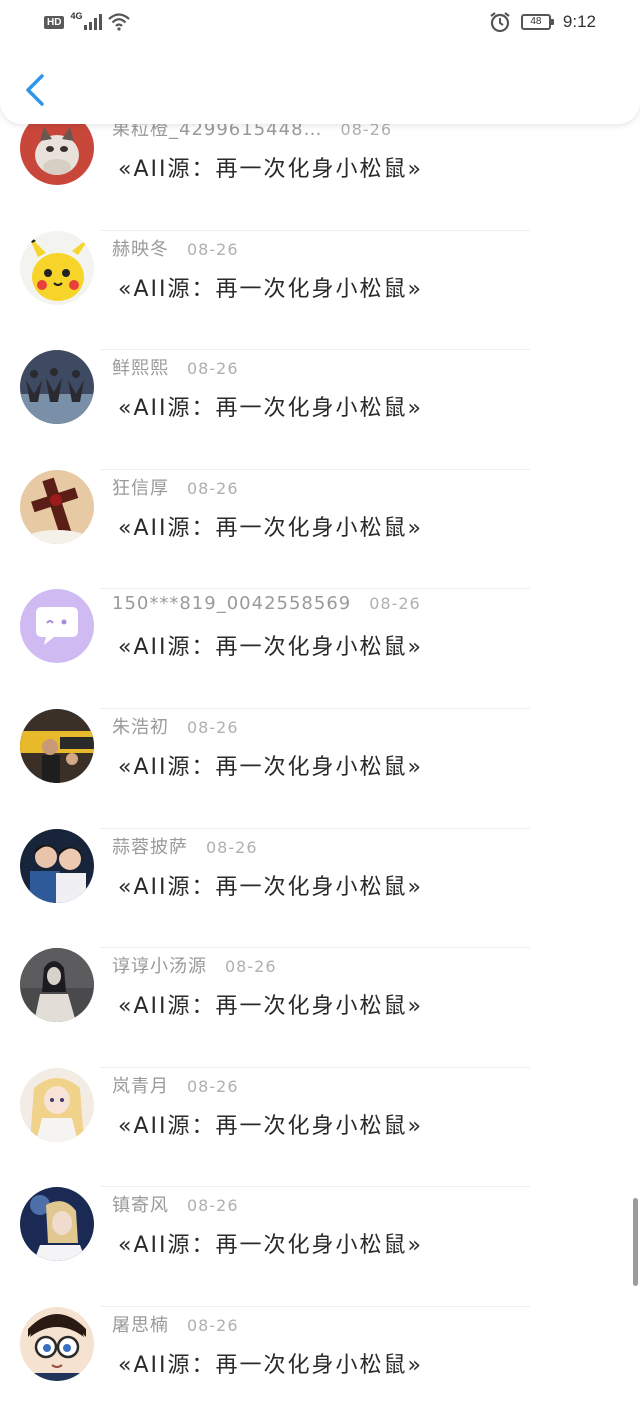 This screenshot has width=640, height=1422. What do you see at coordinates (175, 489) in the screenshot?
I see `sender-meta: 狂信厚 08-26` at bounding box center [175, 489].